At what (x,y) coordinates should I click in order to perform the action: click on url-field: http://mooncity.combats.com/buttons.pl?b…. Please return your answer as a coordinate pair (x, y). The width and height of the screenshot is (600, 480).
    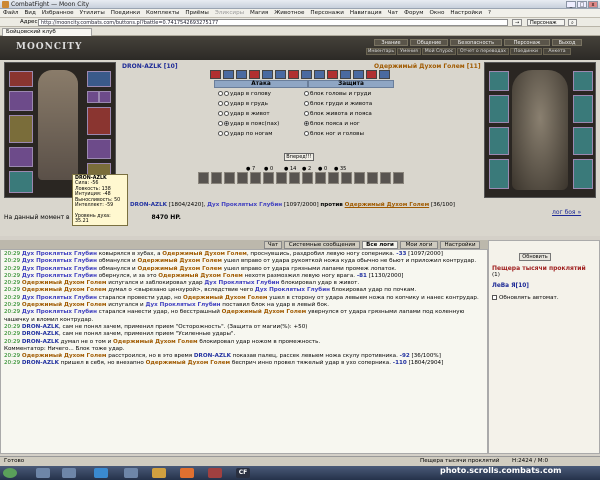
    Looking at the image, I should click on (273, 22).